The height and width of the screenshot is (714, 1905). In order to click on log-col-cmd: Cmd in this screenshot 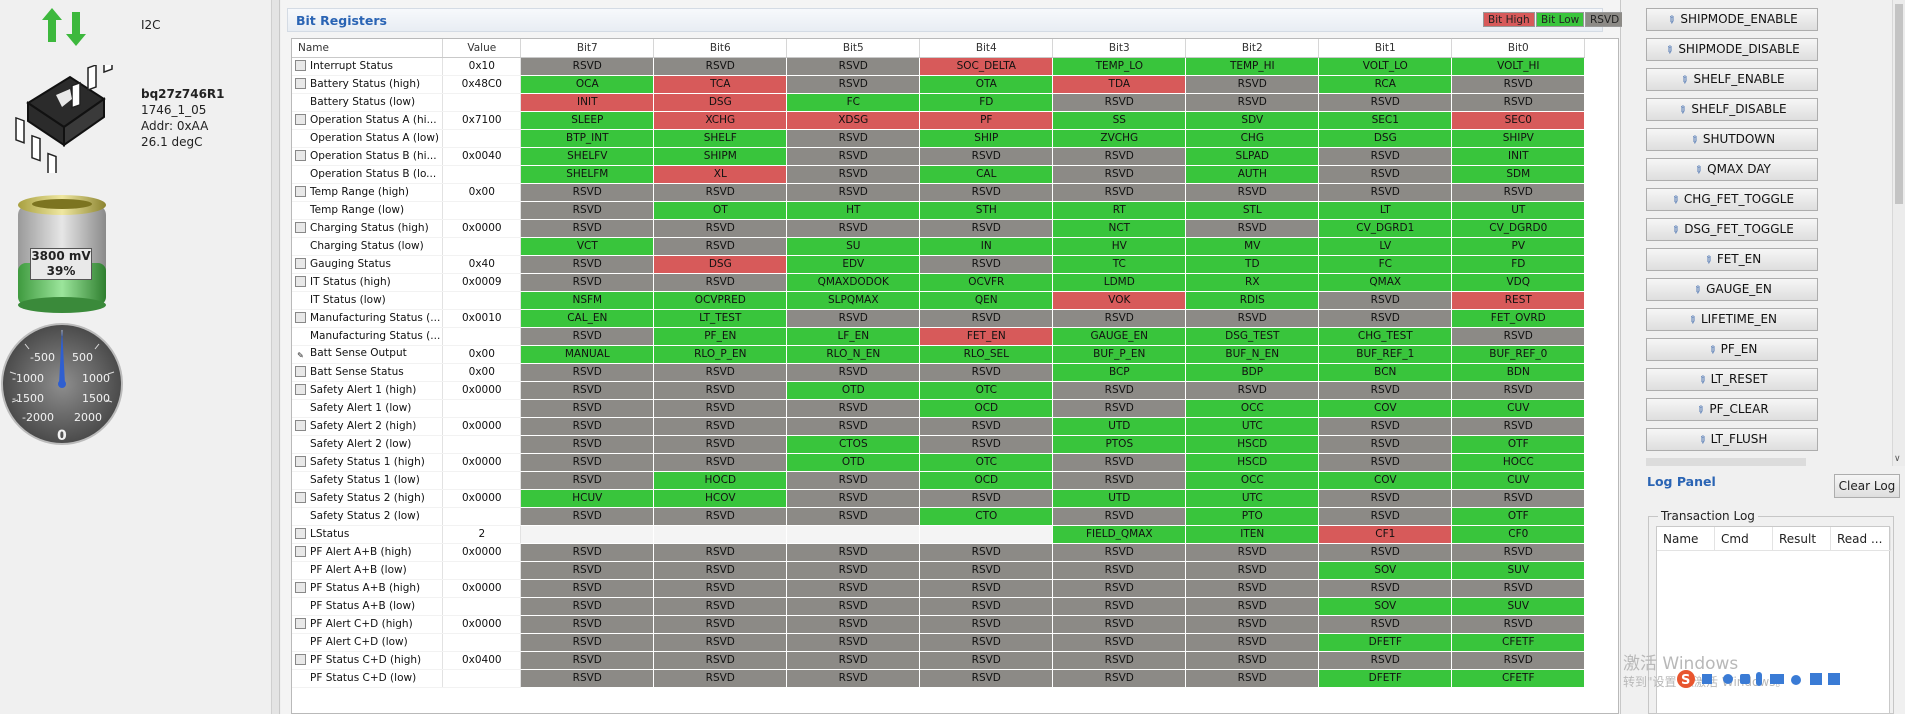, I will do `click(1744, 539)`.